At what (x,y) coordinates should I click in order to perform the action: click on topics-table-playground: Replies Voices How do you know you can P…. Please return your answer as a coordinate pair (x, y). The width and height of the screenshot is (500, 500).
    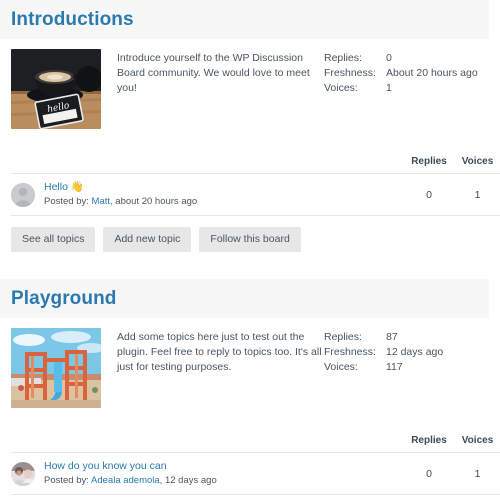
    Looking at the image, I should click on (255, 467).